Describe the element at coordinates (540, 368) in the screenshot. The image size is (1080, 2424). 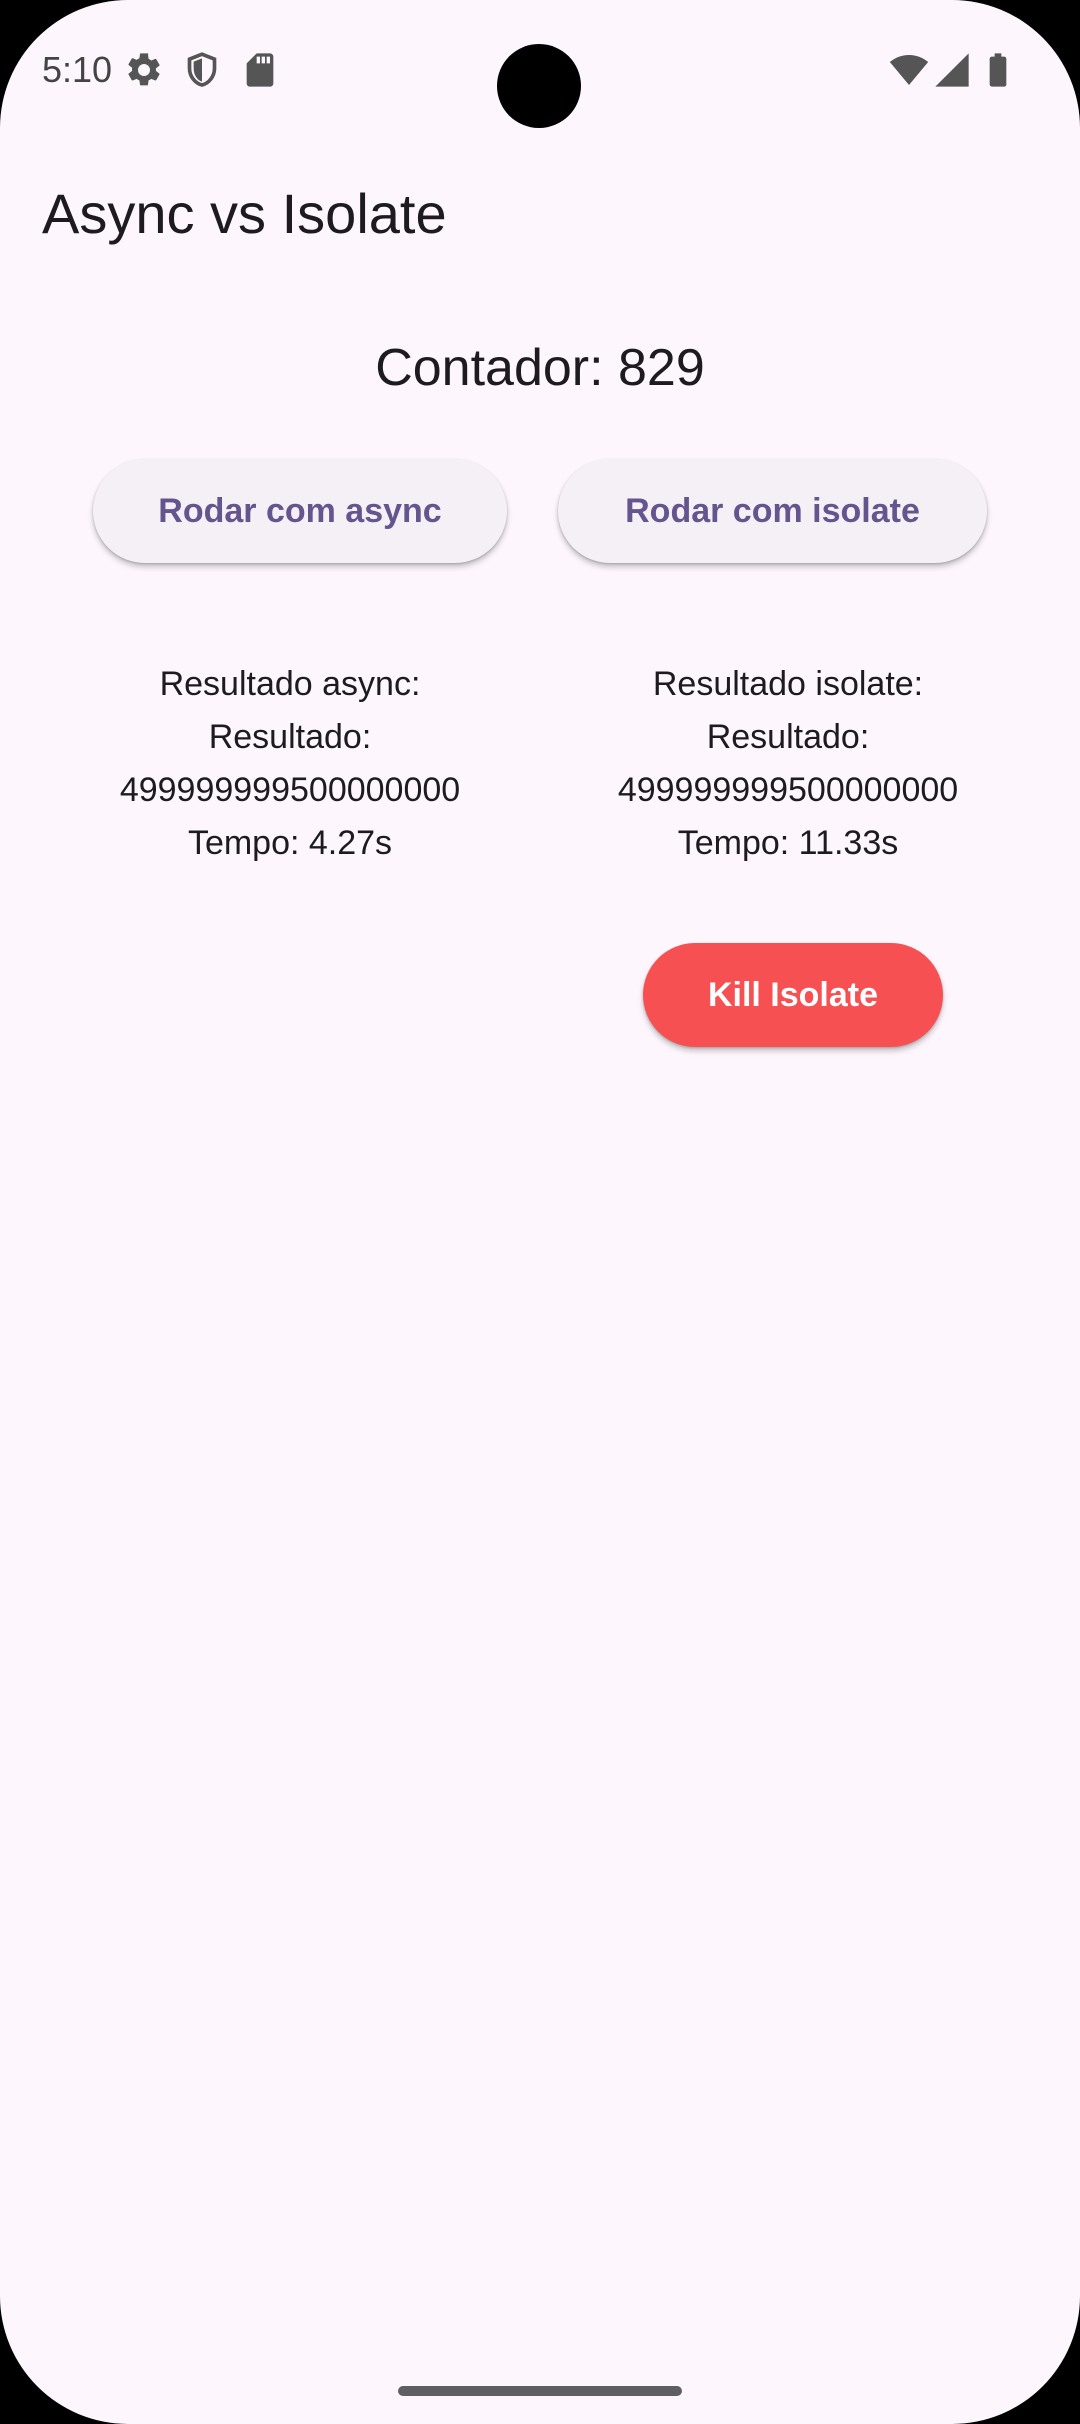
I see `counter-text: Contador: 829` at that location.